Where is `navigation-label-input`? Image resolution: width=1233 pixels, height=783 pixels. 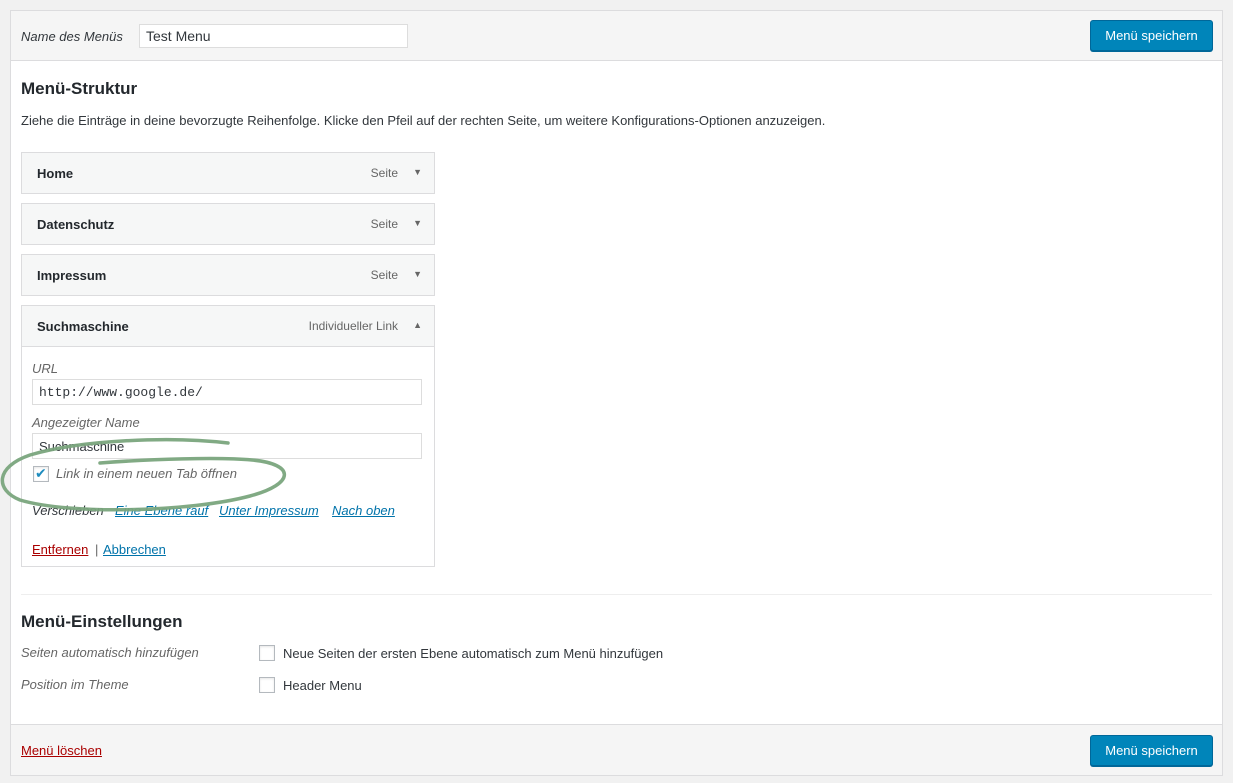
navigation-label-input is located at coordinates (227, 446).